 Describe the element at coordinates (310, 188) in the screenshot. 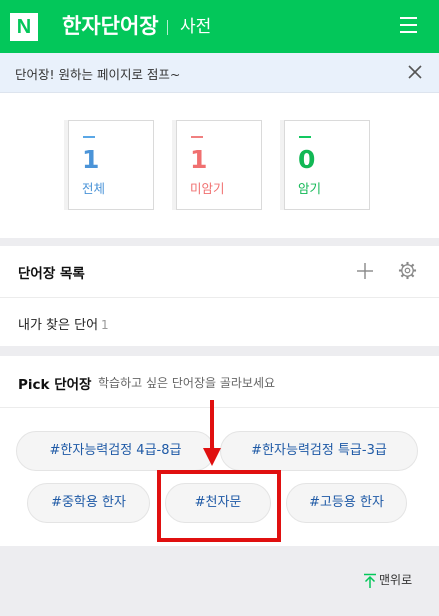

I see `stat-label: 암기` at that location.